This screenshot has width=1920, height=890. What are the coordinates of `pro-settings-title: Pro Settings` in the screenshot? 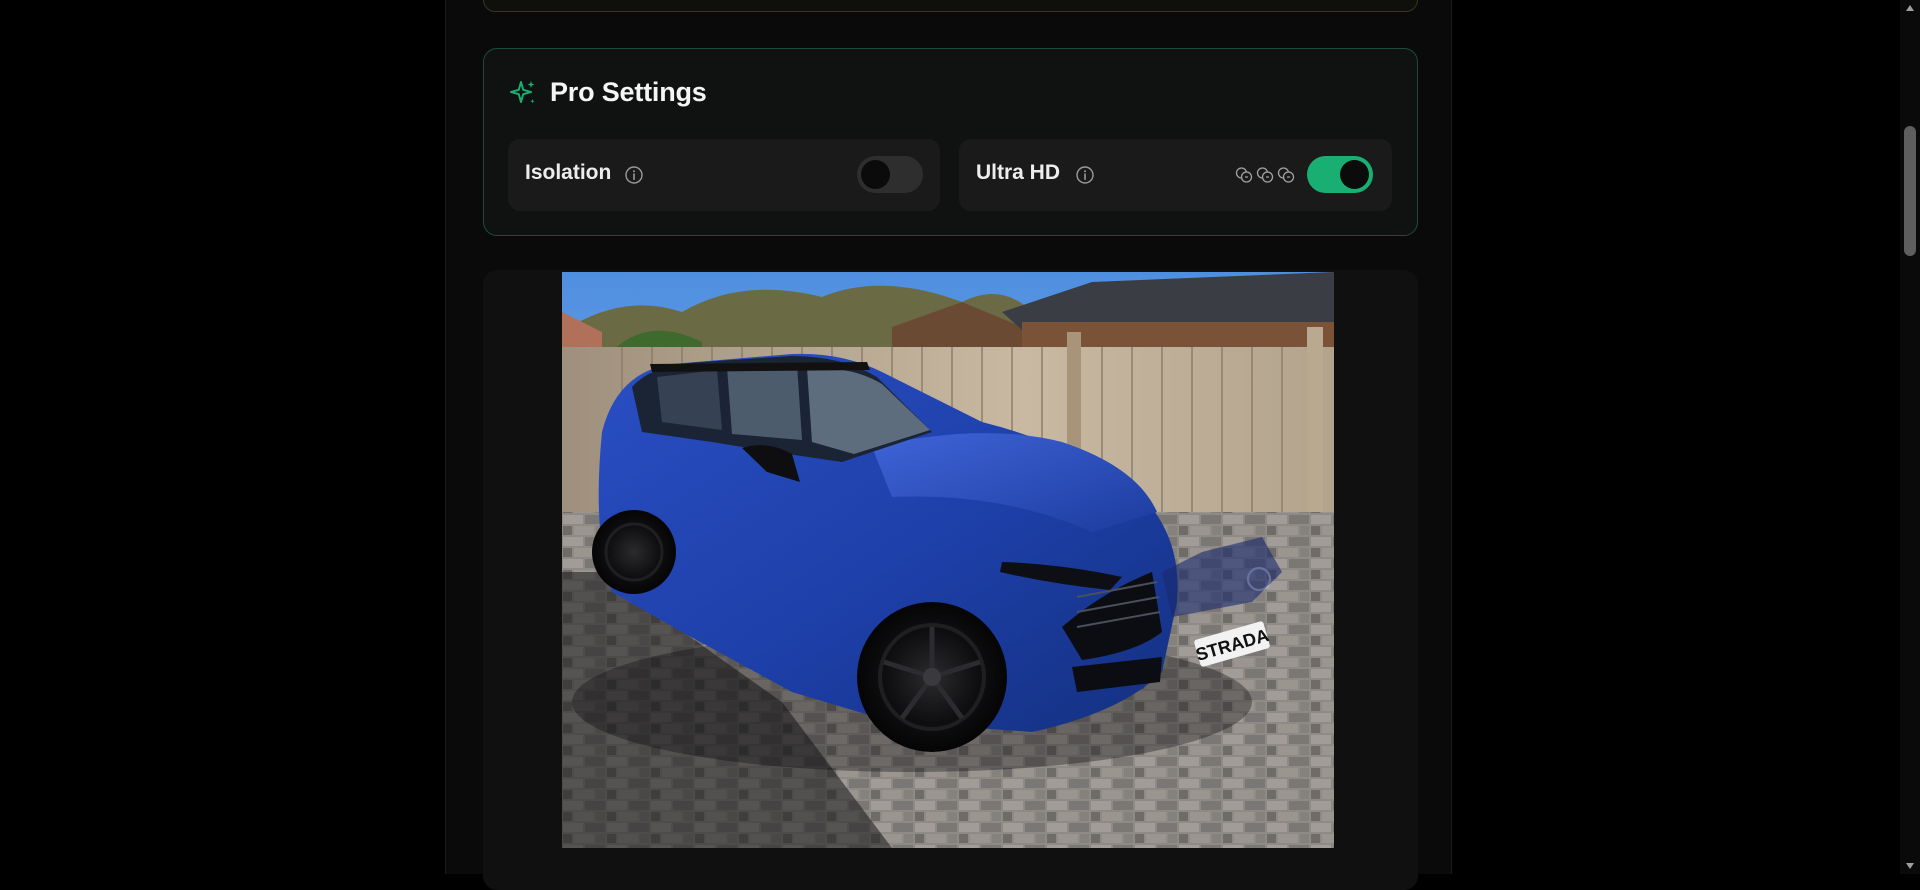 It's located at (628, 92).